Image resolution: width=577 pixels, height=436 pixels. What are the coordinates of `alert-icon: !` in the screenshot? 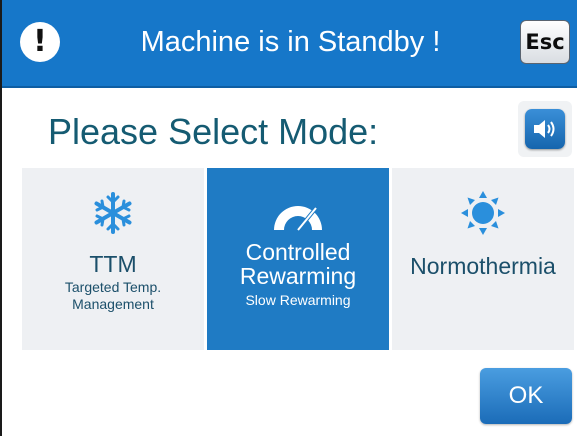 It's located at (40, 42).